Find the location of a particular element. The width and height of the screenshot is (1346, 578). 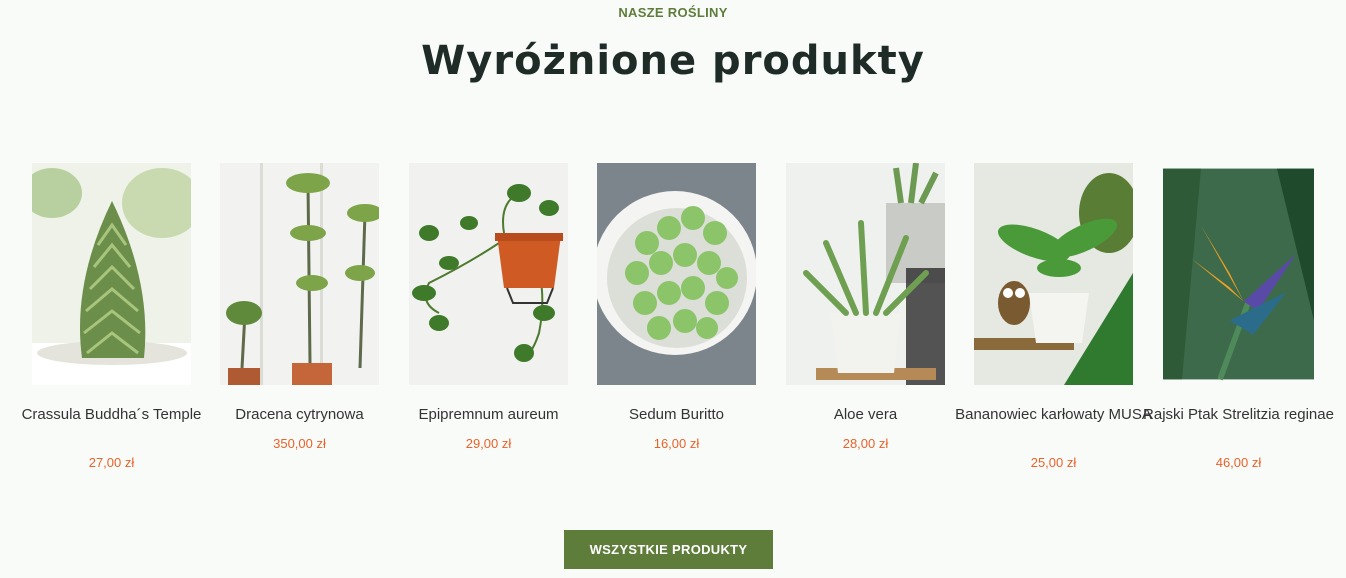

epipremnum-plant-image is located at coordinates (488, 274).